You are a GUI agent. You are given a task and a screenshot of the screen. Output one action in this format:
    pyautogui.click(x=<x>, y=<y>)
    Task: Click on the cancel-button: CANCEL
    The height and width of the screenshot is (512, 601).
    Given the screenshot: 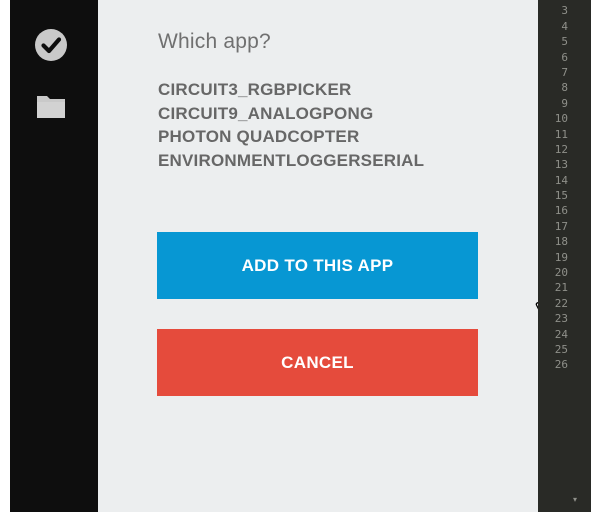 What is the action you would take?
    pyautogui.click(x=317, y=362)
    